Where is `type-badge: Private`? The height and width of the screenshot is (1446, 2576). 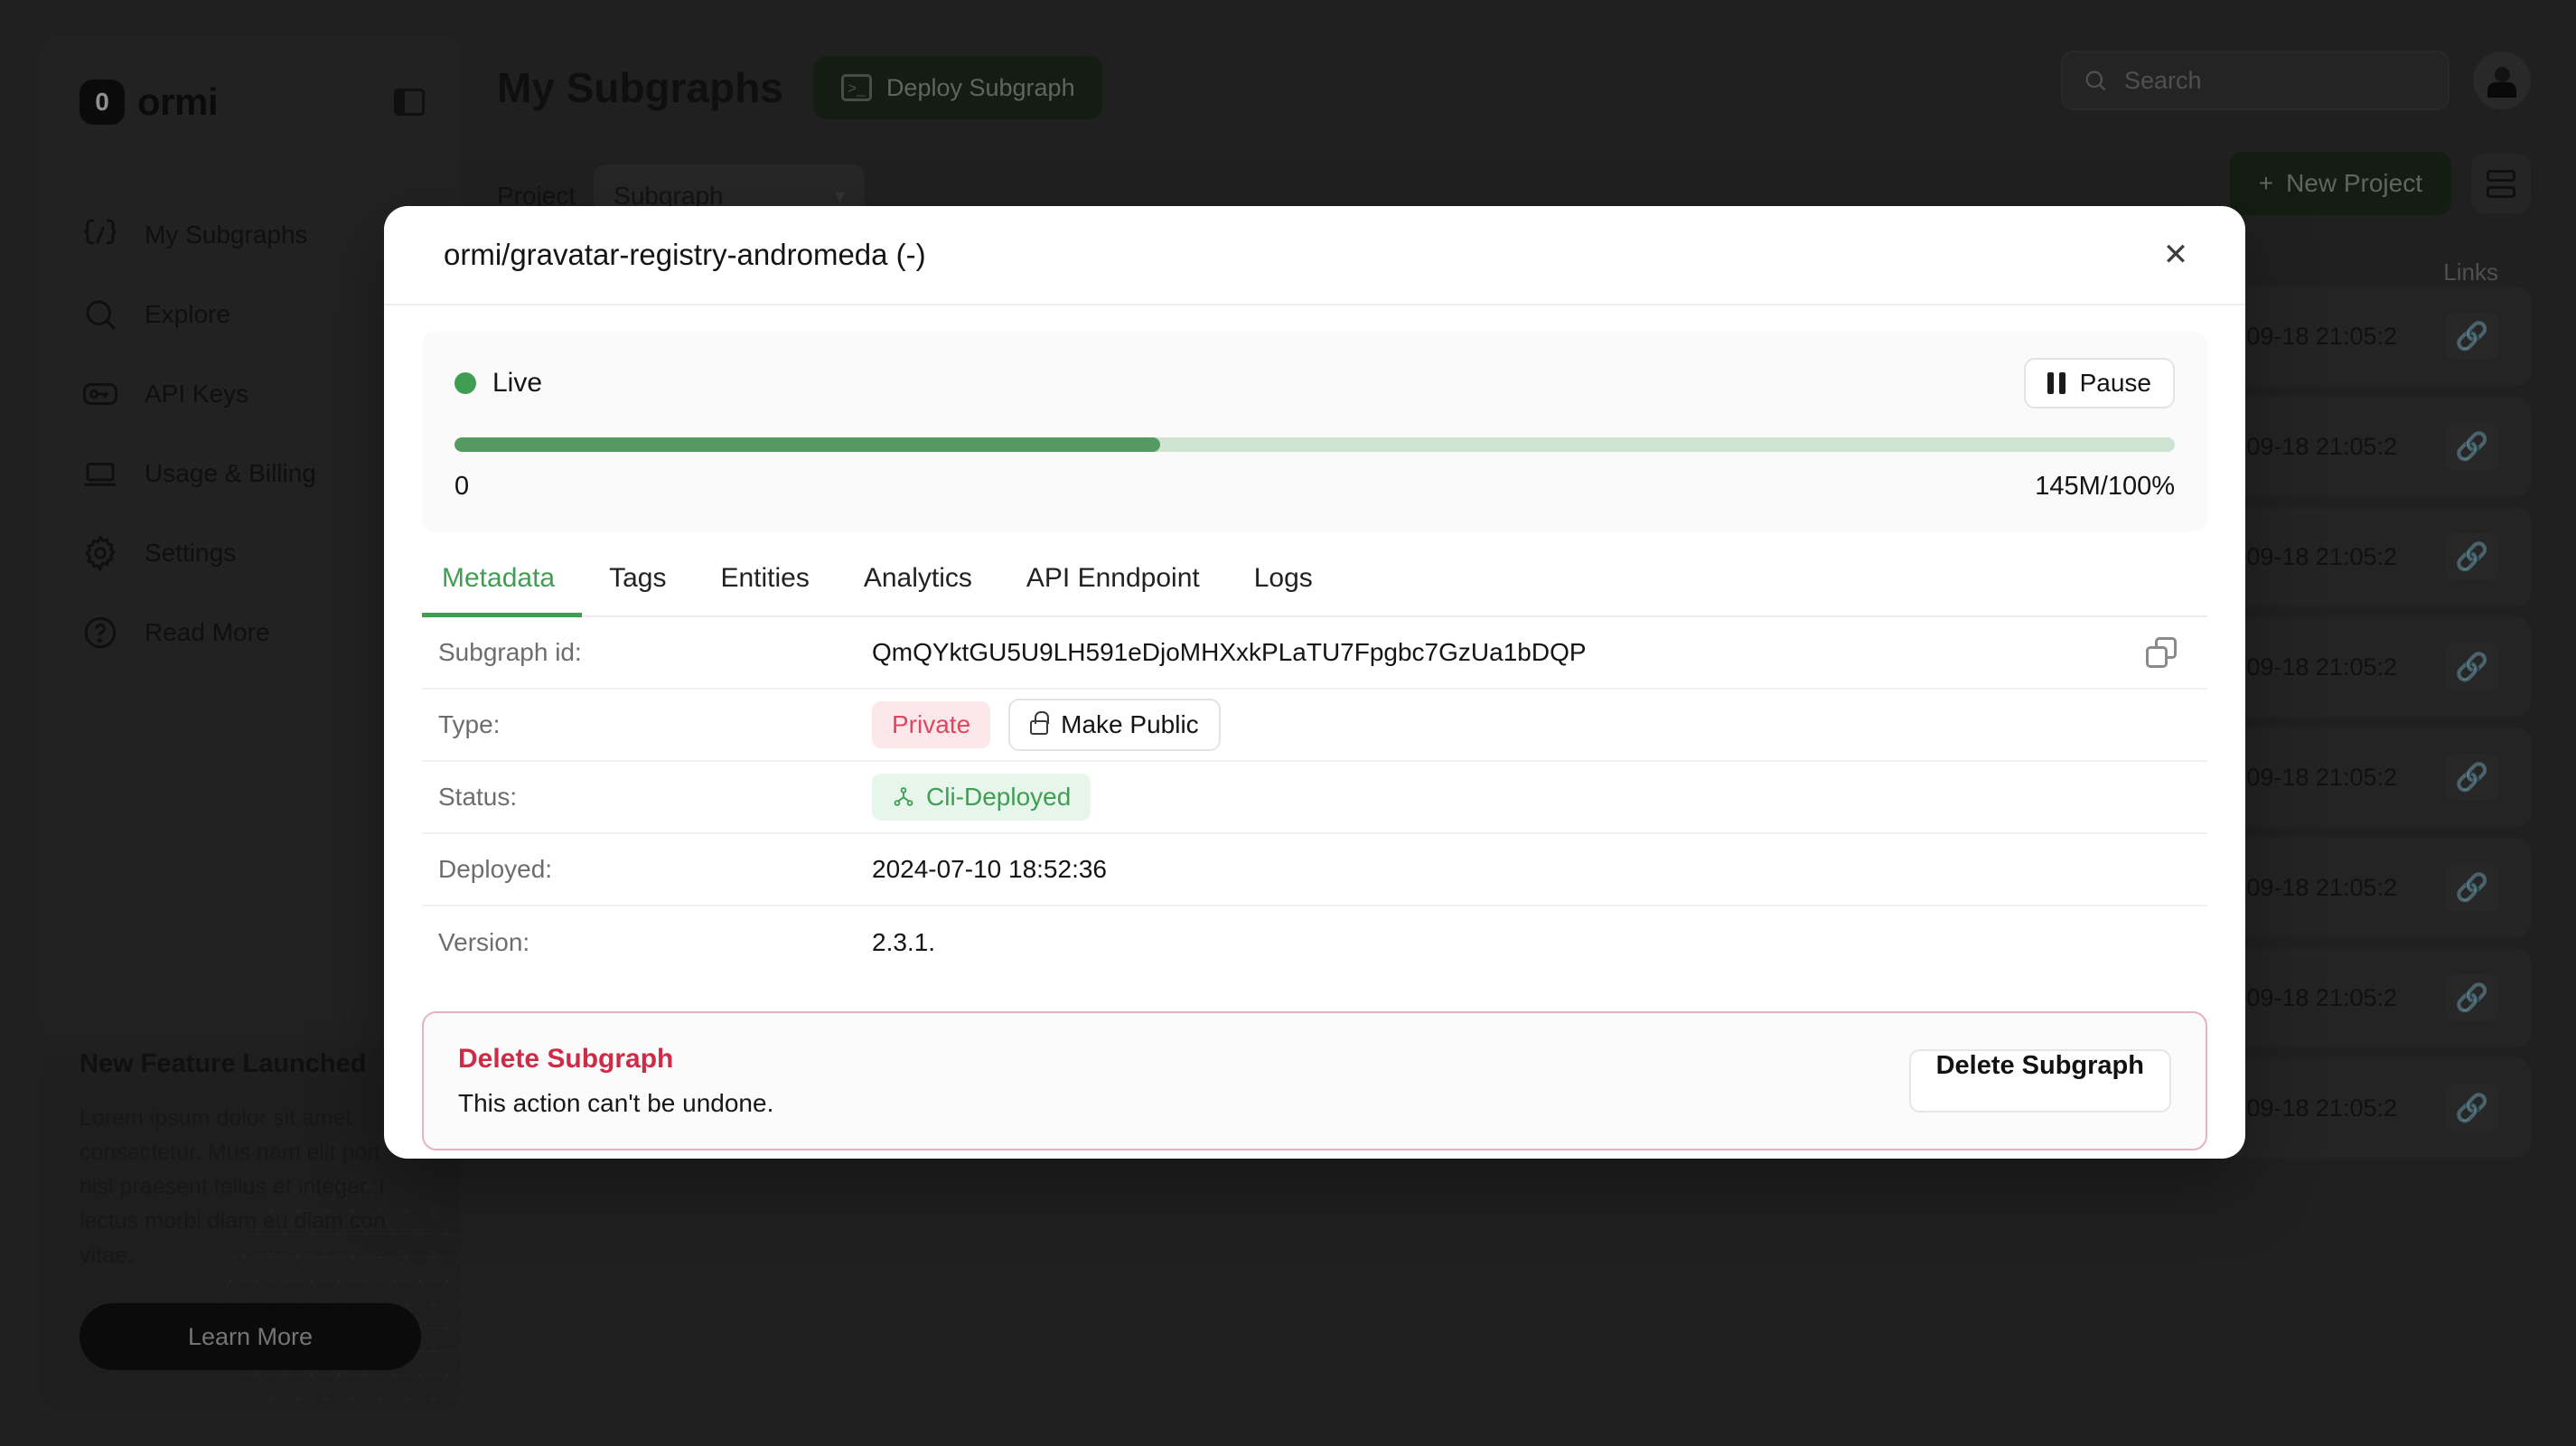
type-badge: Private is located at coordinates (931, 725).